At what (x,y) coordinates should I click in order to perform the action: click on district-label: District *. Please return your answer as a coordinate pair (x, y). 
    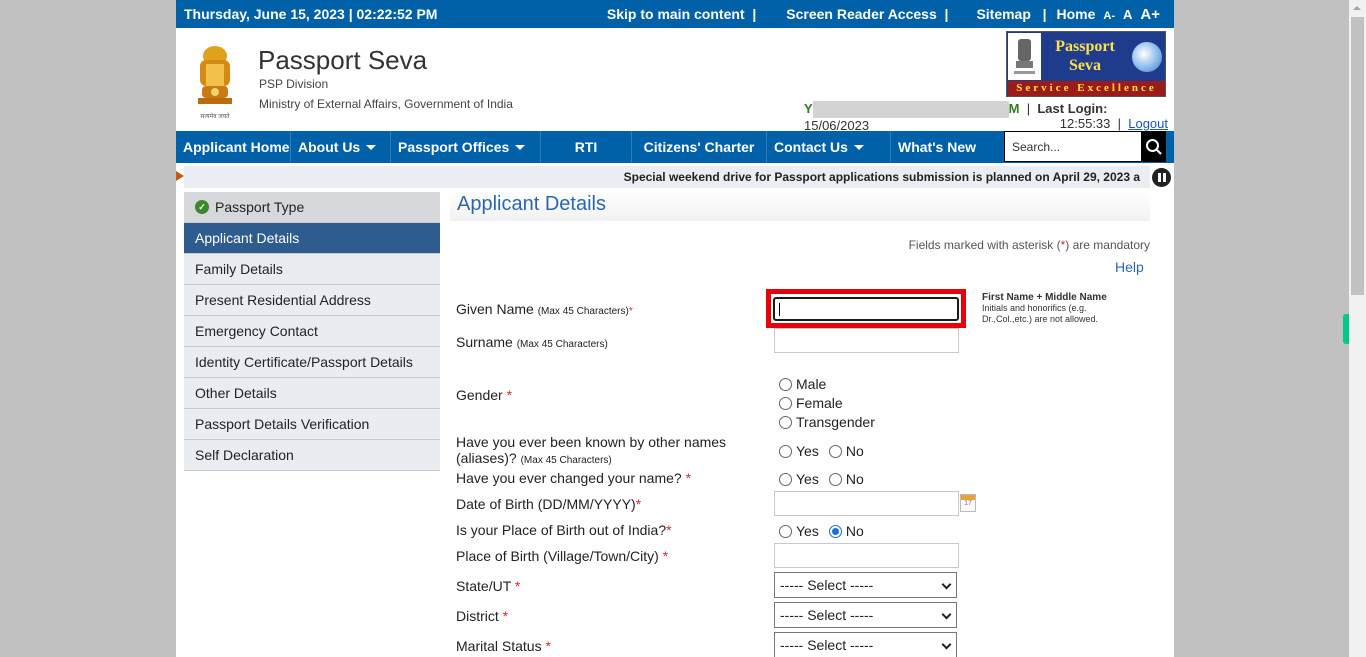
    Looking at the image, I should click on (482, 616).